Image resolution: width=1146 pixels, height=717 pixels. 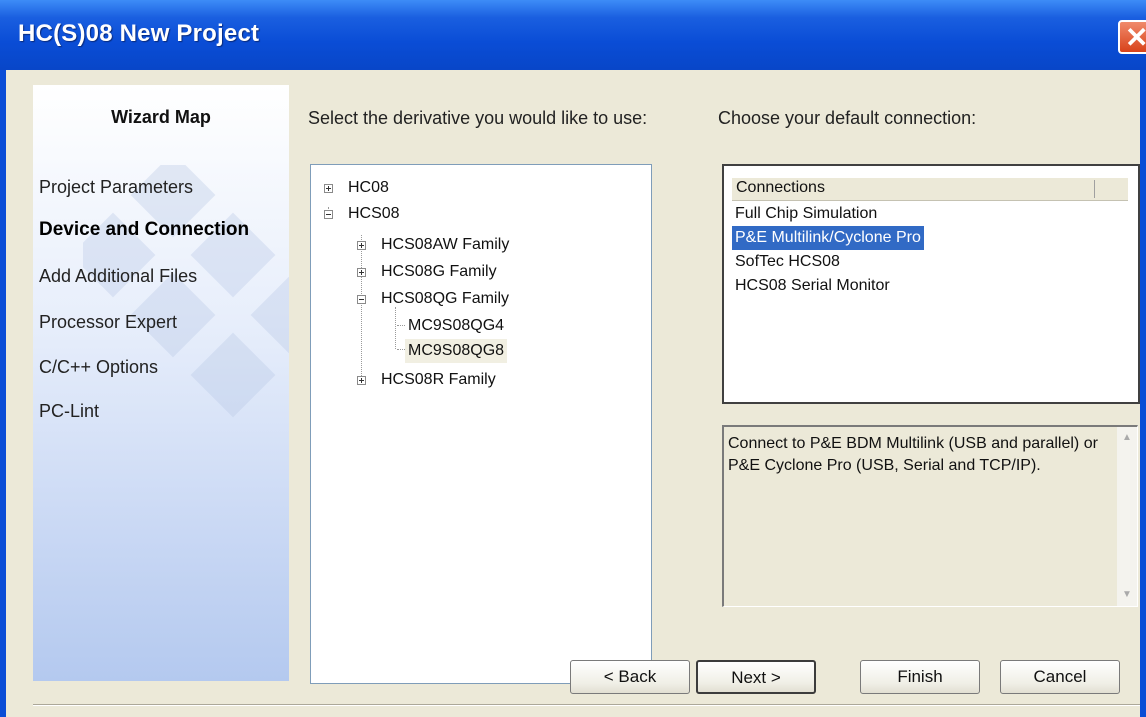 I want to click on wizard-step-processor-expert: Processor Expert, so click(x=108, y=322).